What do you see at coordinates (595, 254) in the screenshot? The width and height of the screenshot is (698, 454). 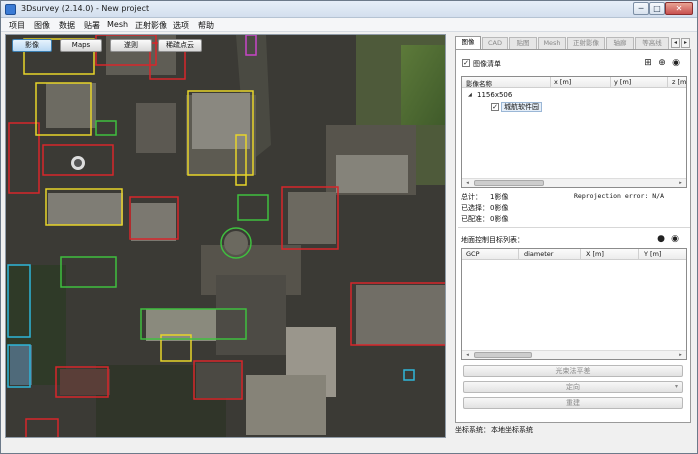 I see `col-gcp-x: X [m]` at bounding box center [595, 254].